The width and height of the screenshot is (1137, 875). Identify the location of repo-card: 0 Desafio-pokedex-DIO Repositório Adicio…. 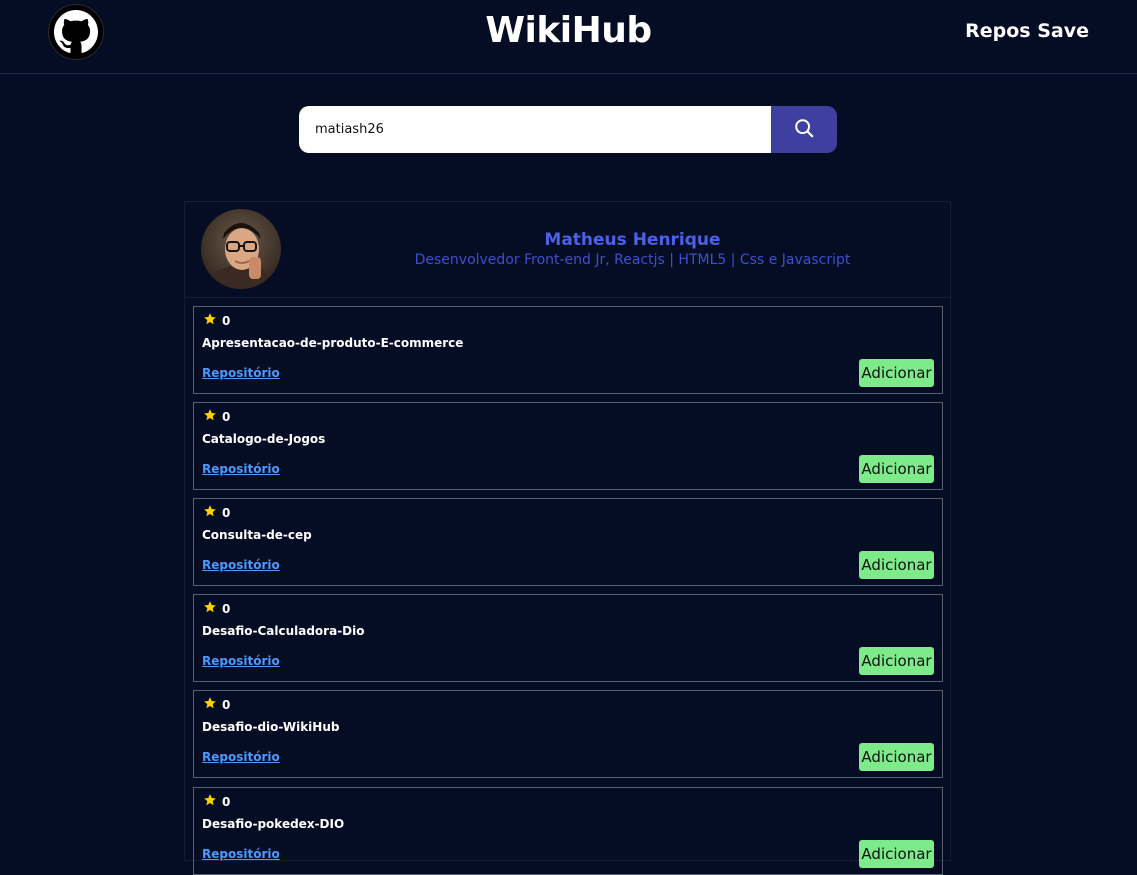
(568, 831).